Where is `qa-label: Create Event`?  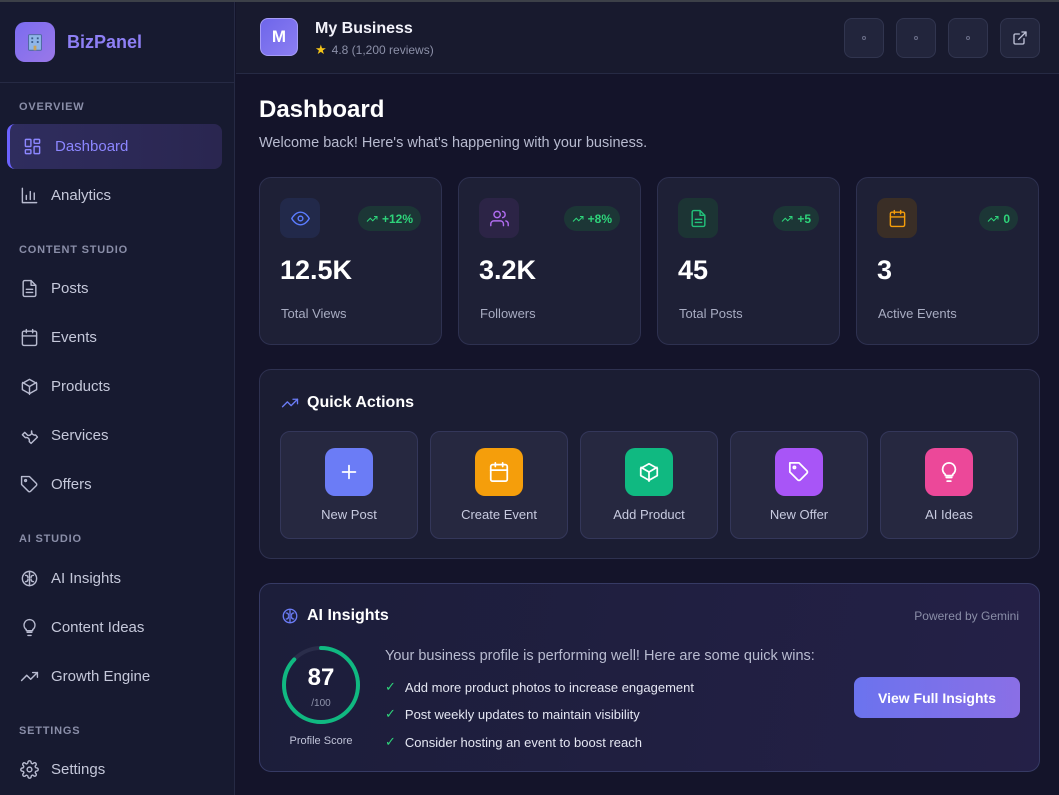 qa-label: Create Event is located at coordinates (499, 514).